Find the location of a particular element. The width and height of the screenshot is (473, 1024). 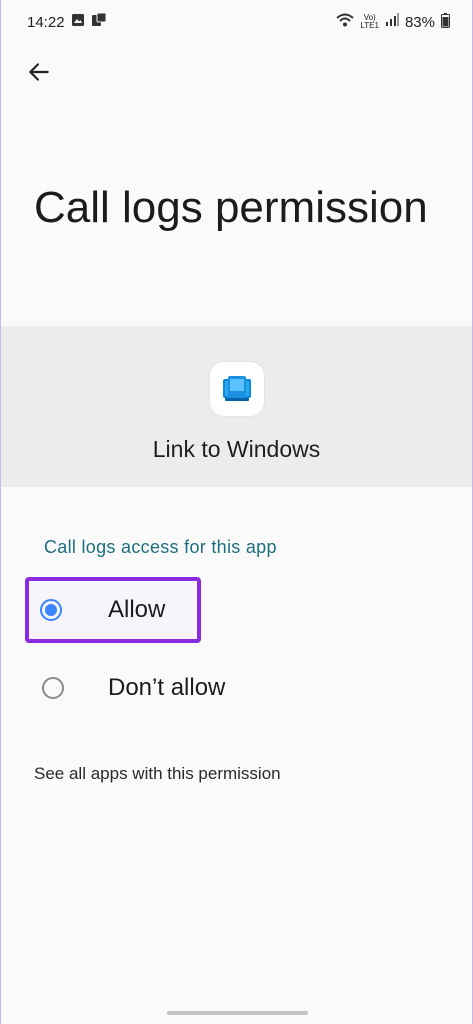

allow-option: Allow is located at coordinates (113, 610).